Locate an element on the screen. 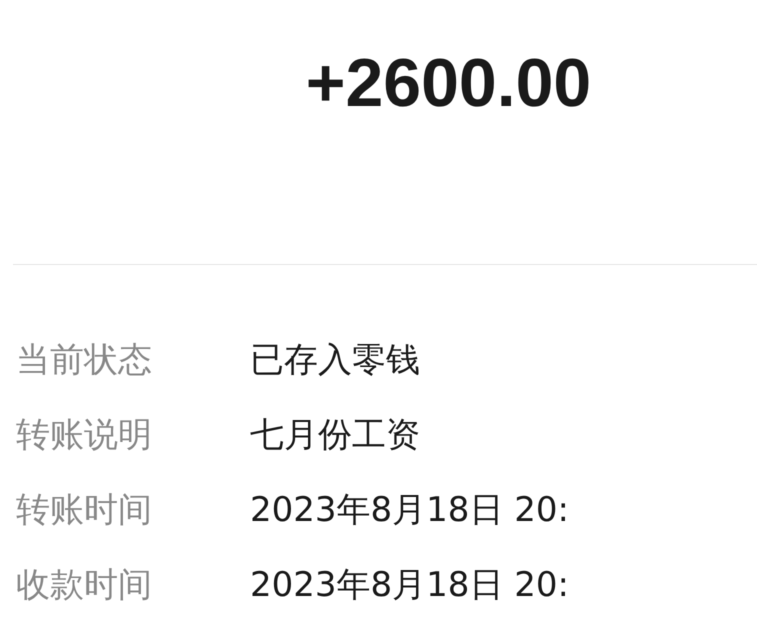 The width and height of the screenshot is (757, 636). detail-label: 收款时间 is located at coordinates (84, 585).